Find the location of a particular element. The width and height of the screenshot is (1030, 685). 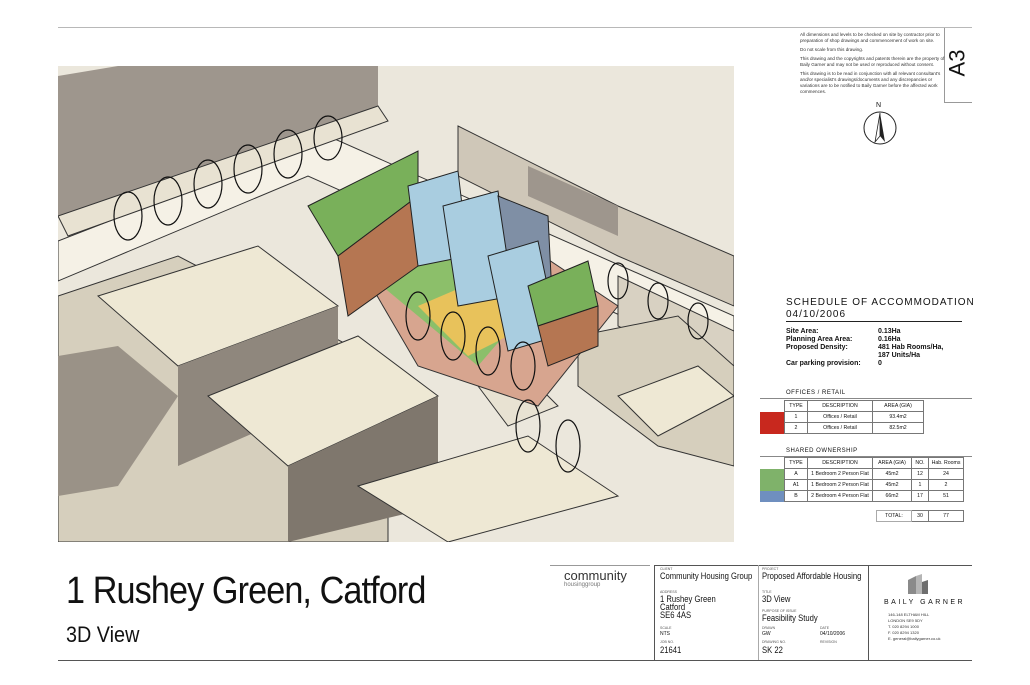

north-label: N is located at coordinates (879, 105).